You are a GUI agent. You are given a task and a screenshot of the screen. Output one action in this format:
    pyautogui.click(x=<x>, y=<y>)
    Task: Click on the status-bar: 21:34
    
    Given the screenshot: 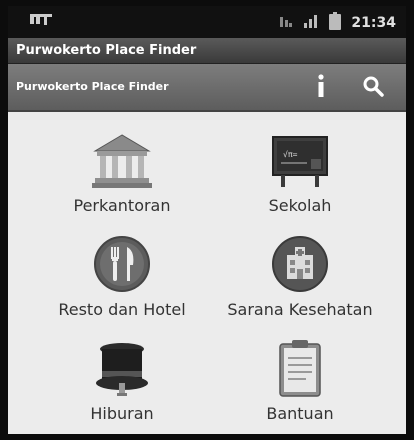 What is the action you would take?
    pyautogui.click(x=207, y=22)
    